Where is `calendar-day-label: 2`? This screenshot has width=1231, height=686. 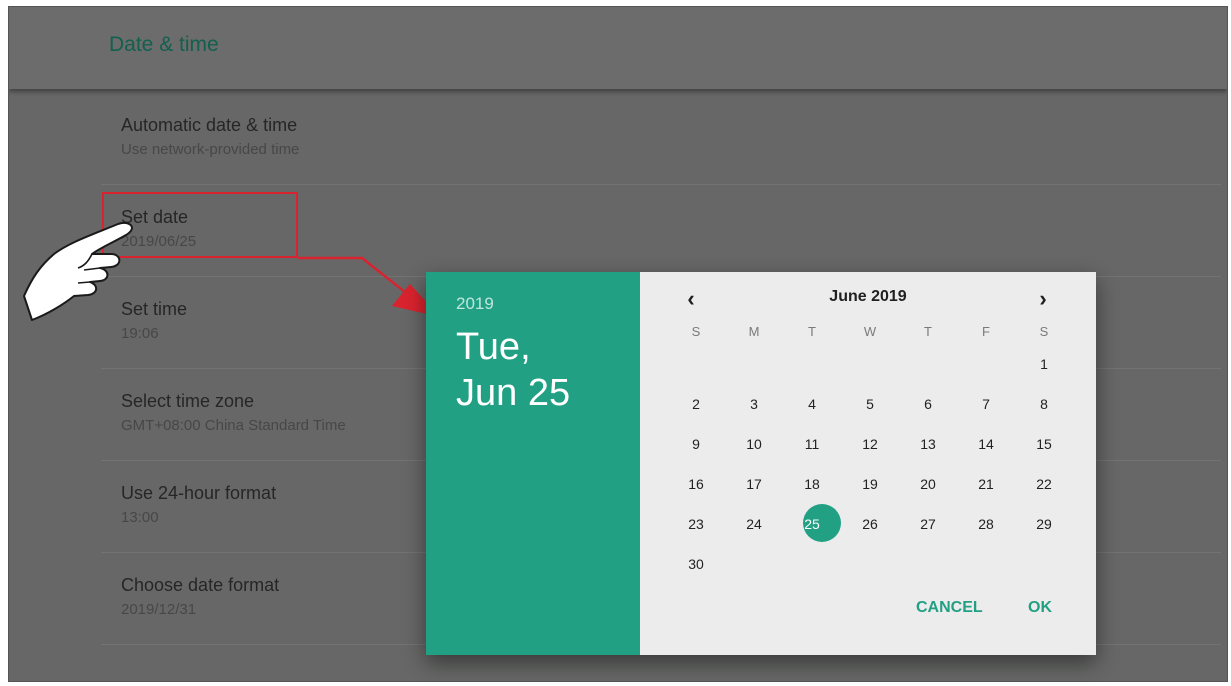
calendar-day-label: 2 is located at coordinates (696, 404).